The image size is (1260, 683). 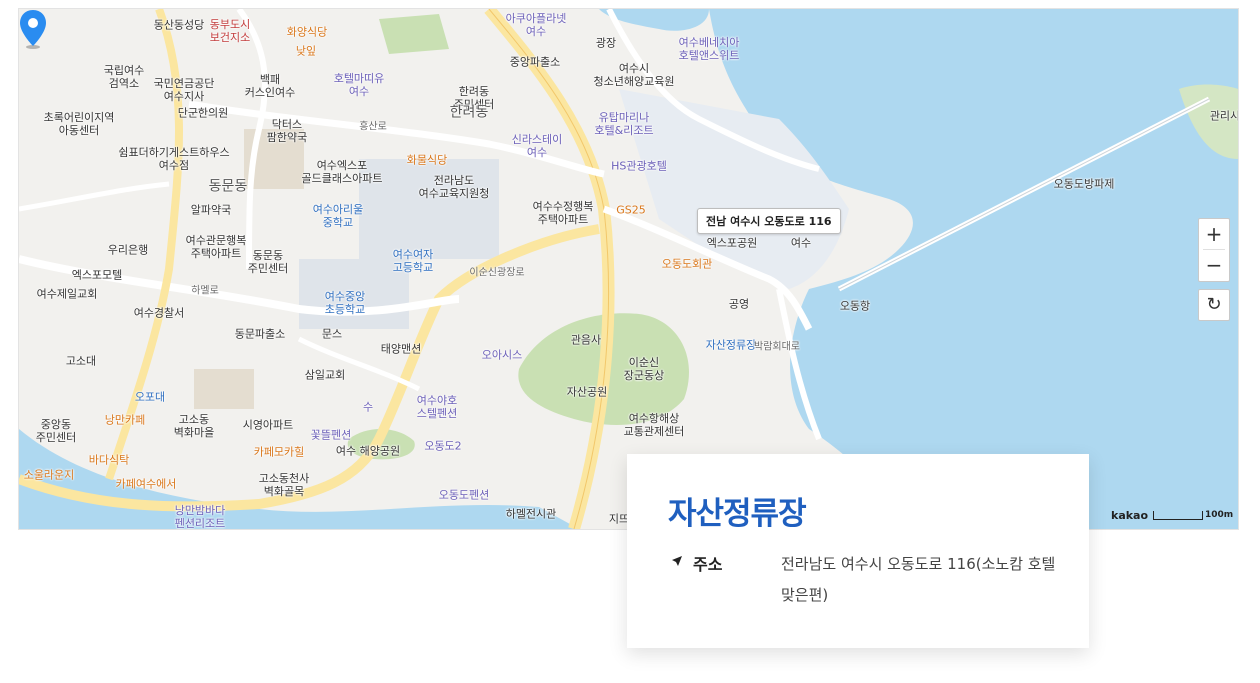 What do you see at coordinates (179, 25) in the screenshot?
I see `map-label: 동산동성당` at bounding box center [179, 25].